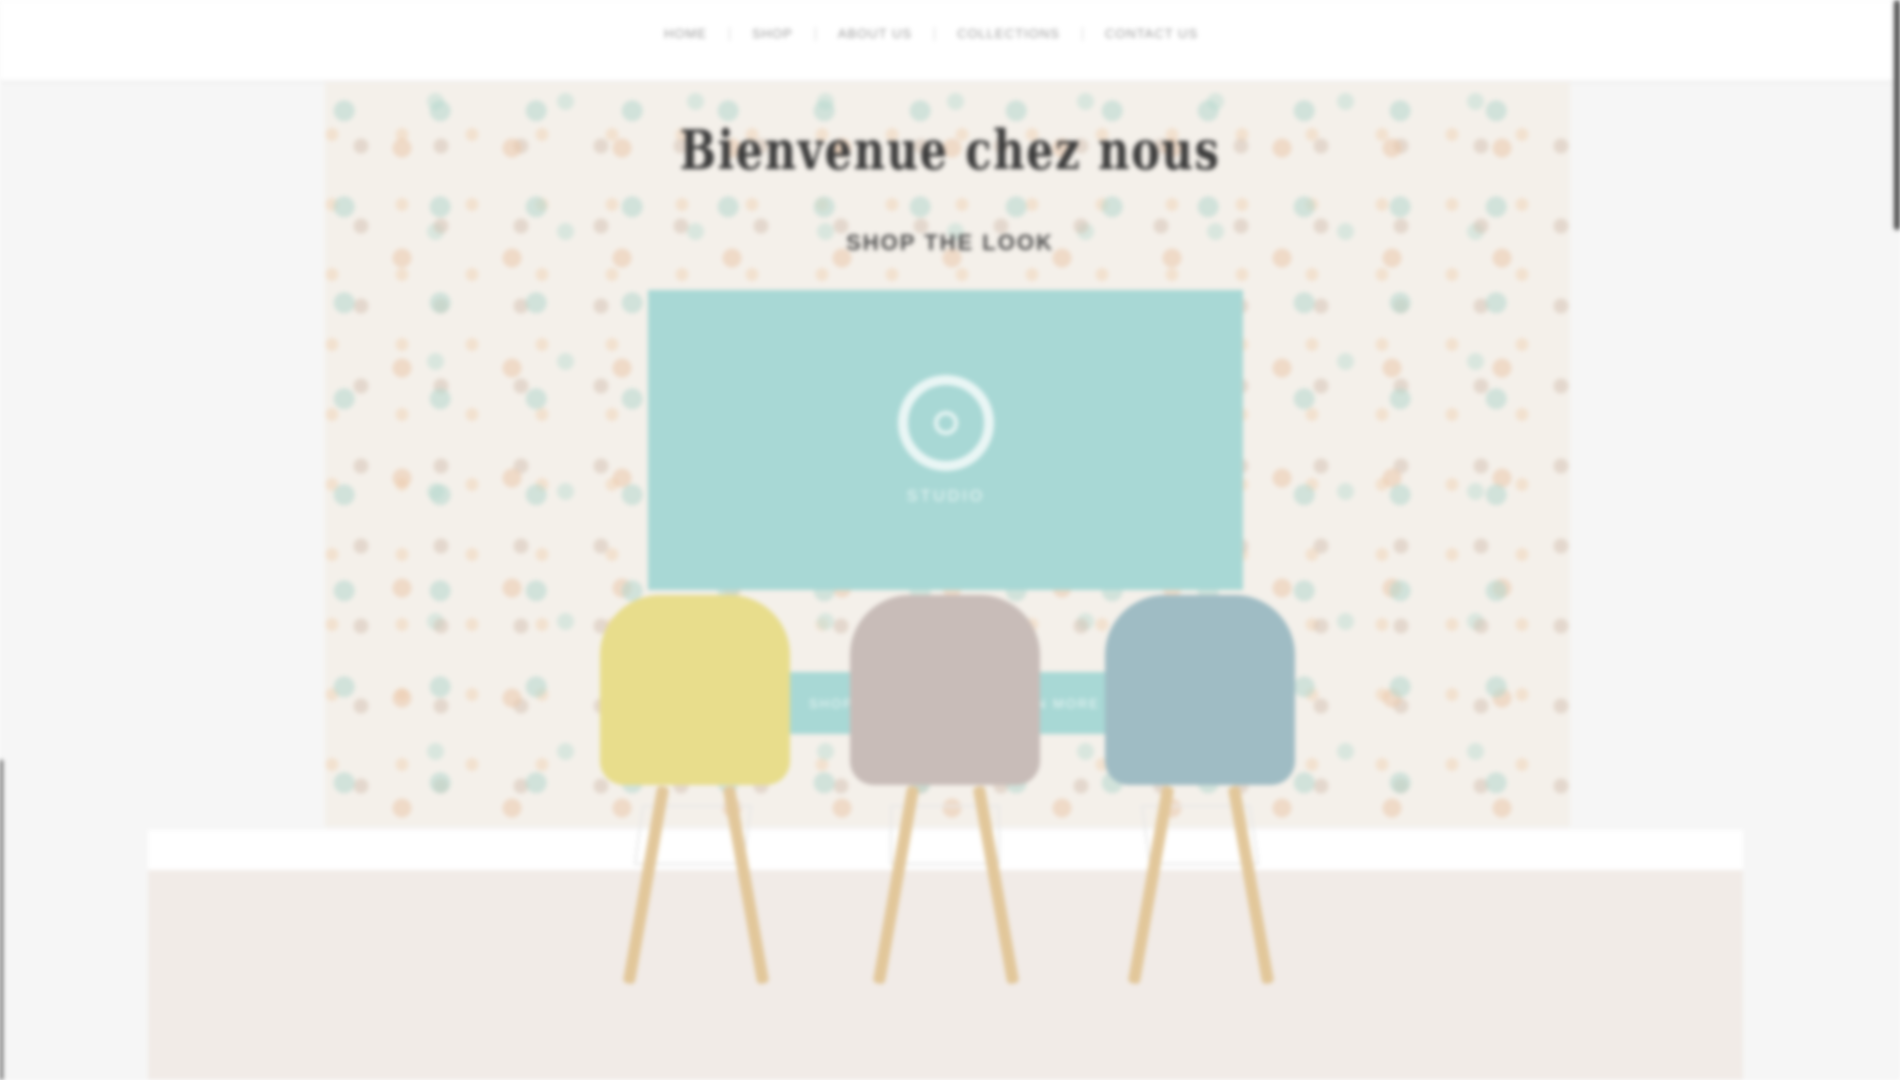  Describe the element at coordinates (875, 33) in the screenshot. I see `nav-item-about: ABOUT US` at that location.